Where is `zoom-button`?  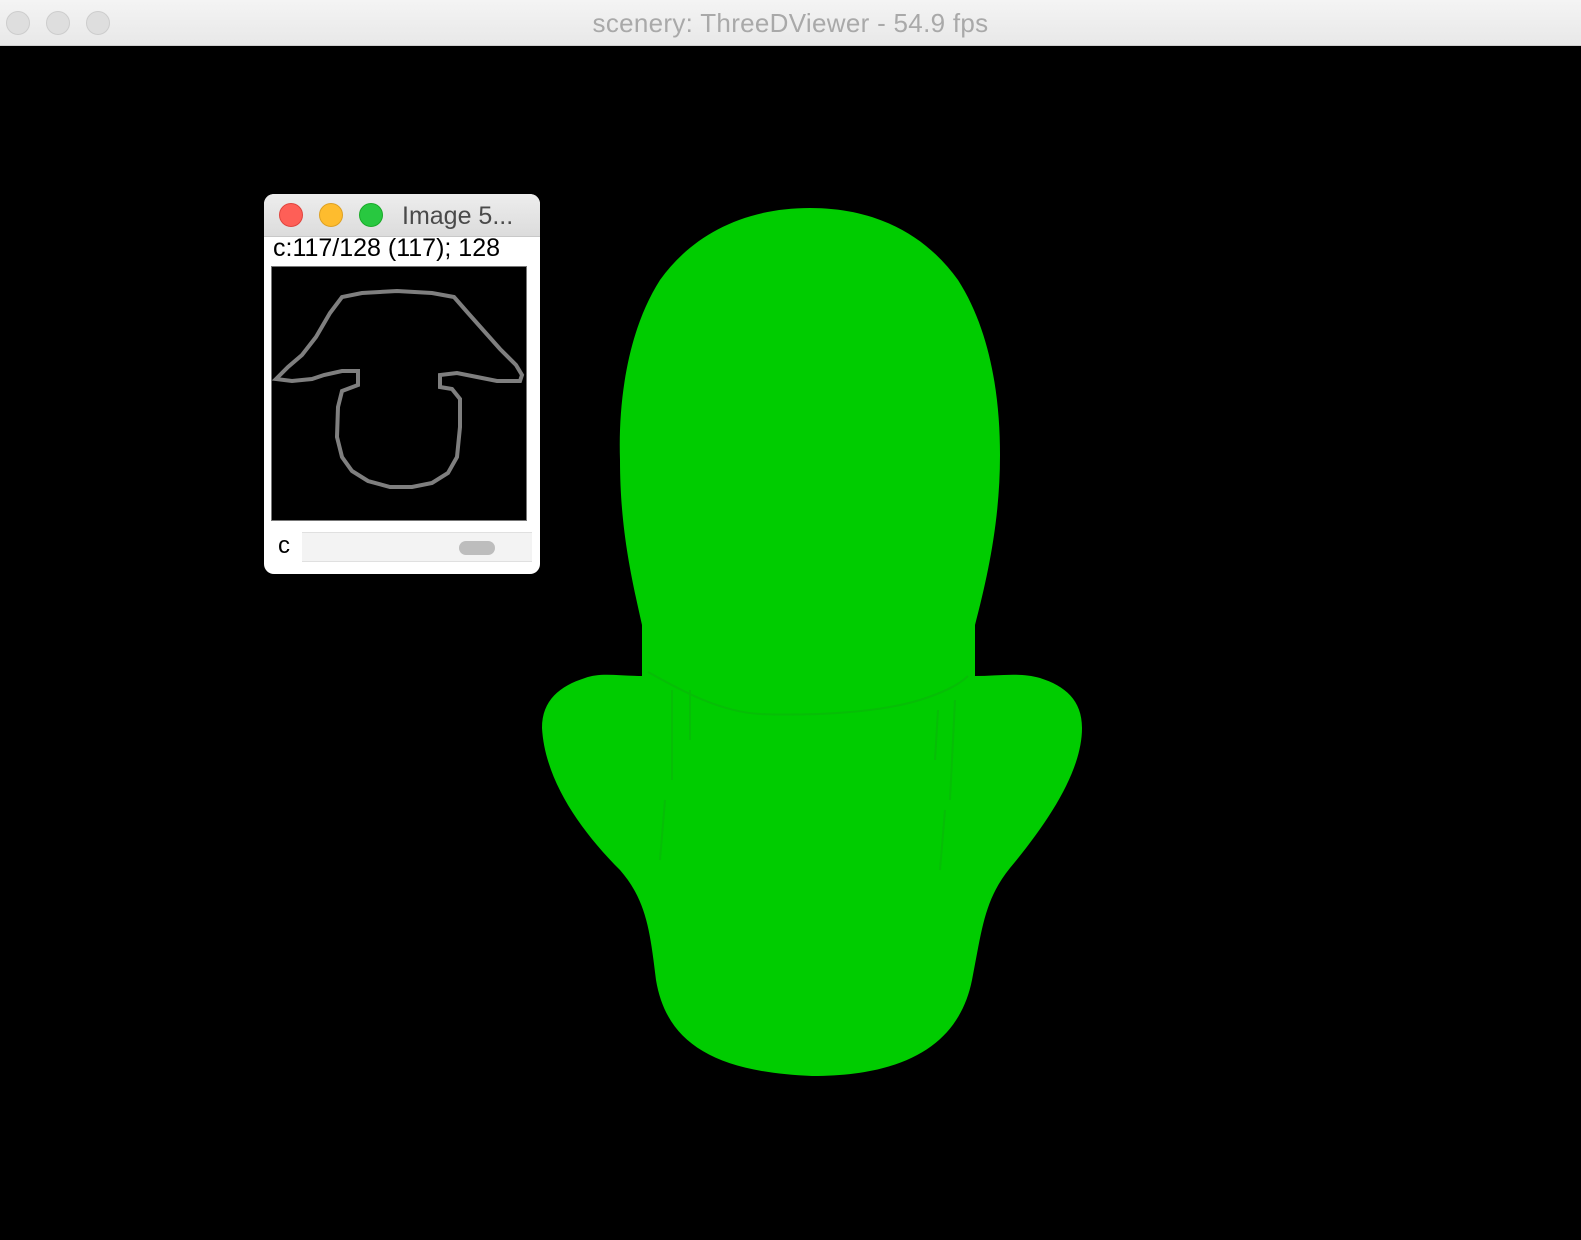 zoom-button is located at coordinates (371, 215).